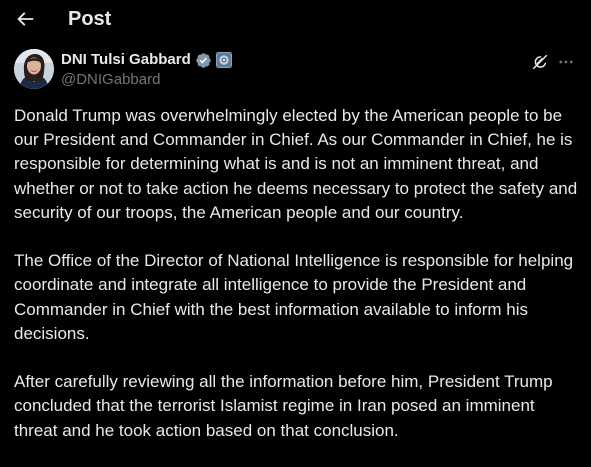 Image resolution: width=591 pixels, height=467 pixels. I want to click on back-button, so click(25, 19).